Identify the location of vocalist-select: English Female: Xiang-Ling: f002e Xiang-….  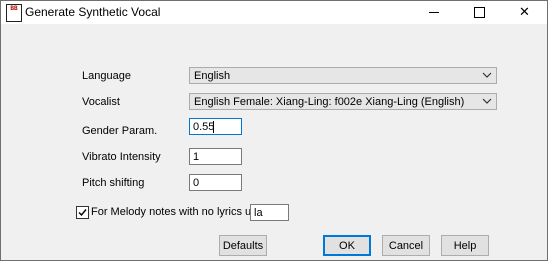
(343, 101).